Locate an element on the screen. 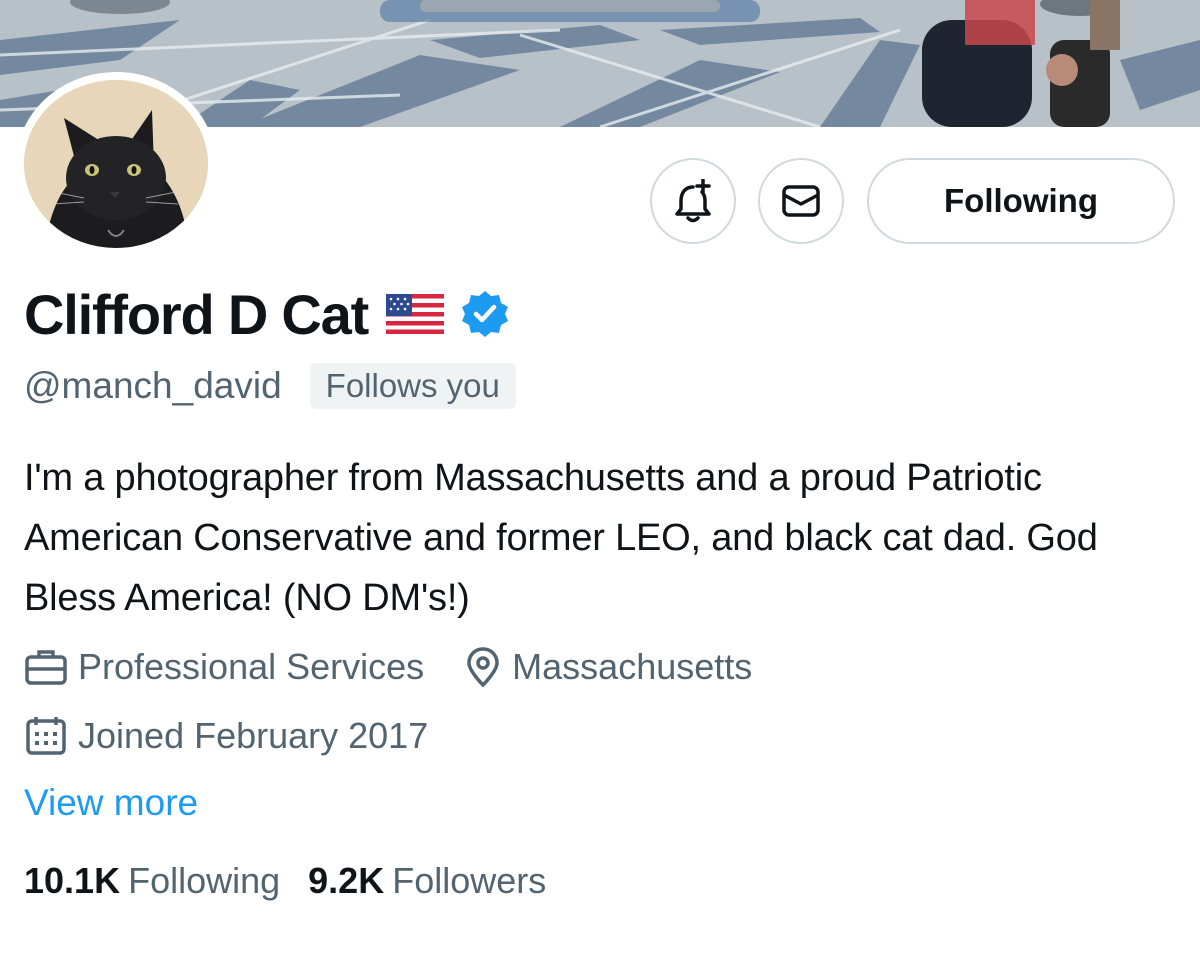 The width and height of the screenshot is (1200, 958). profile-meta-row: Professional Services Massachusetts is located at coordinates (388, 667).